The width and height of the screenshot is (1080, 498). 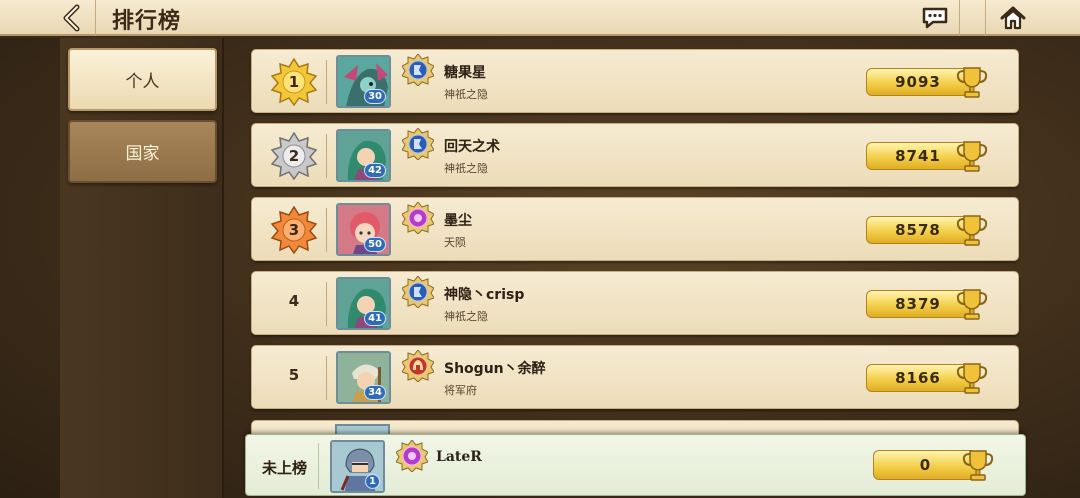 I want to click on home-icon, so click(x=1013, y=18).